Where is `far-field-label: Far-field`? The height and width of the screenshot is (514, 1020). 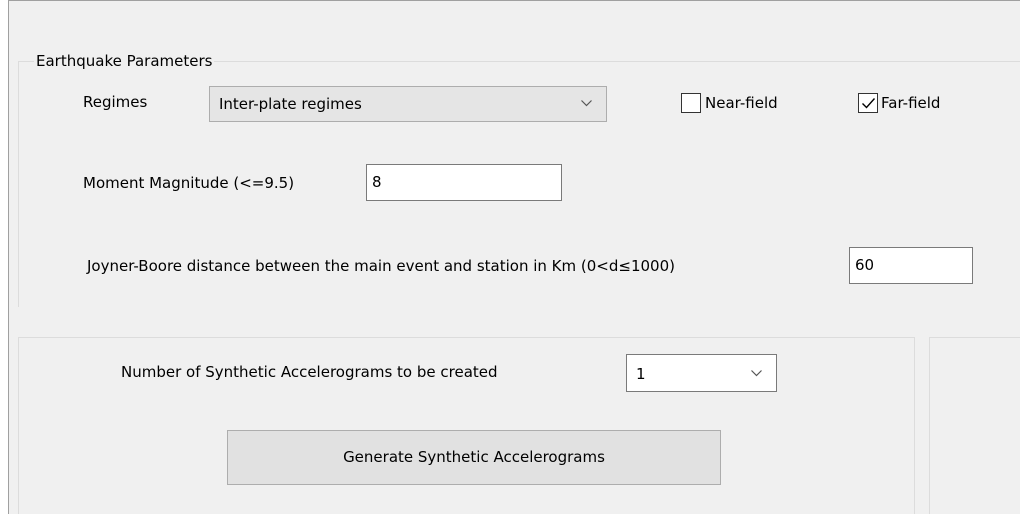 far-field-label: Far-field is located at coordinates (911, 103).